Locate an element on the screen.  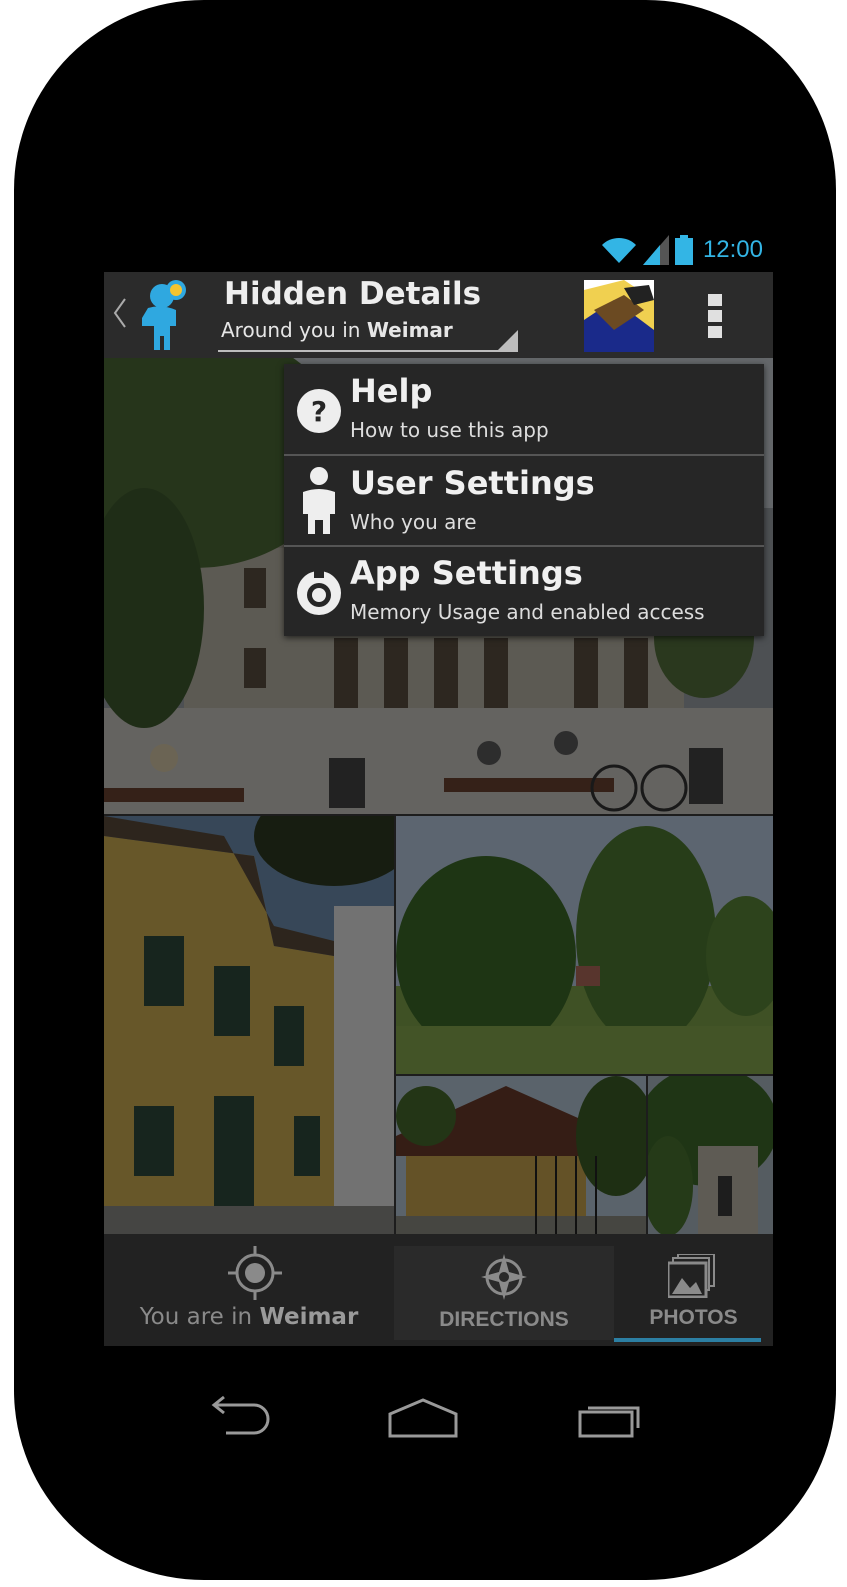
user-icon is located at coordinates (319, 500).